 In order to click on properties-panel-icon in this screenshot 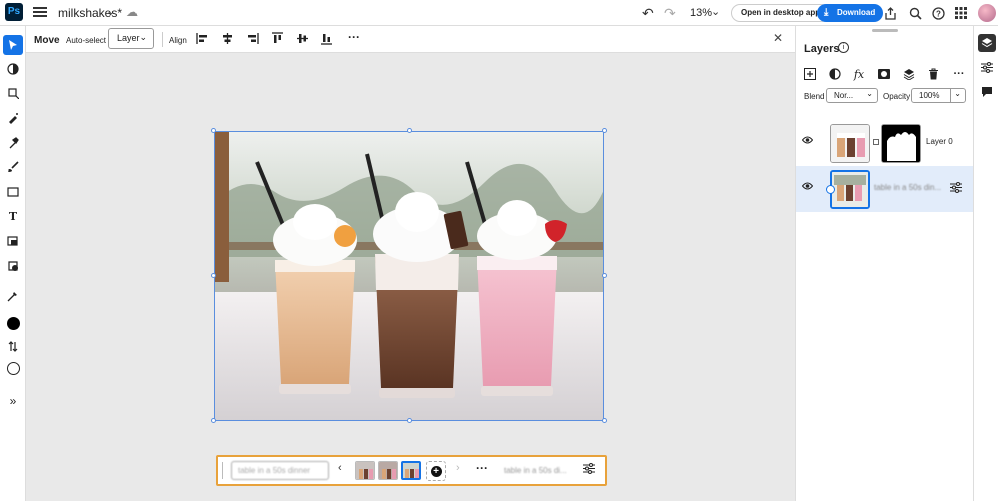, I will do `click(987, 67)`.